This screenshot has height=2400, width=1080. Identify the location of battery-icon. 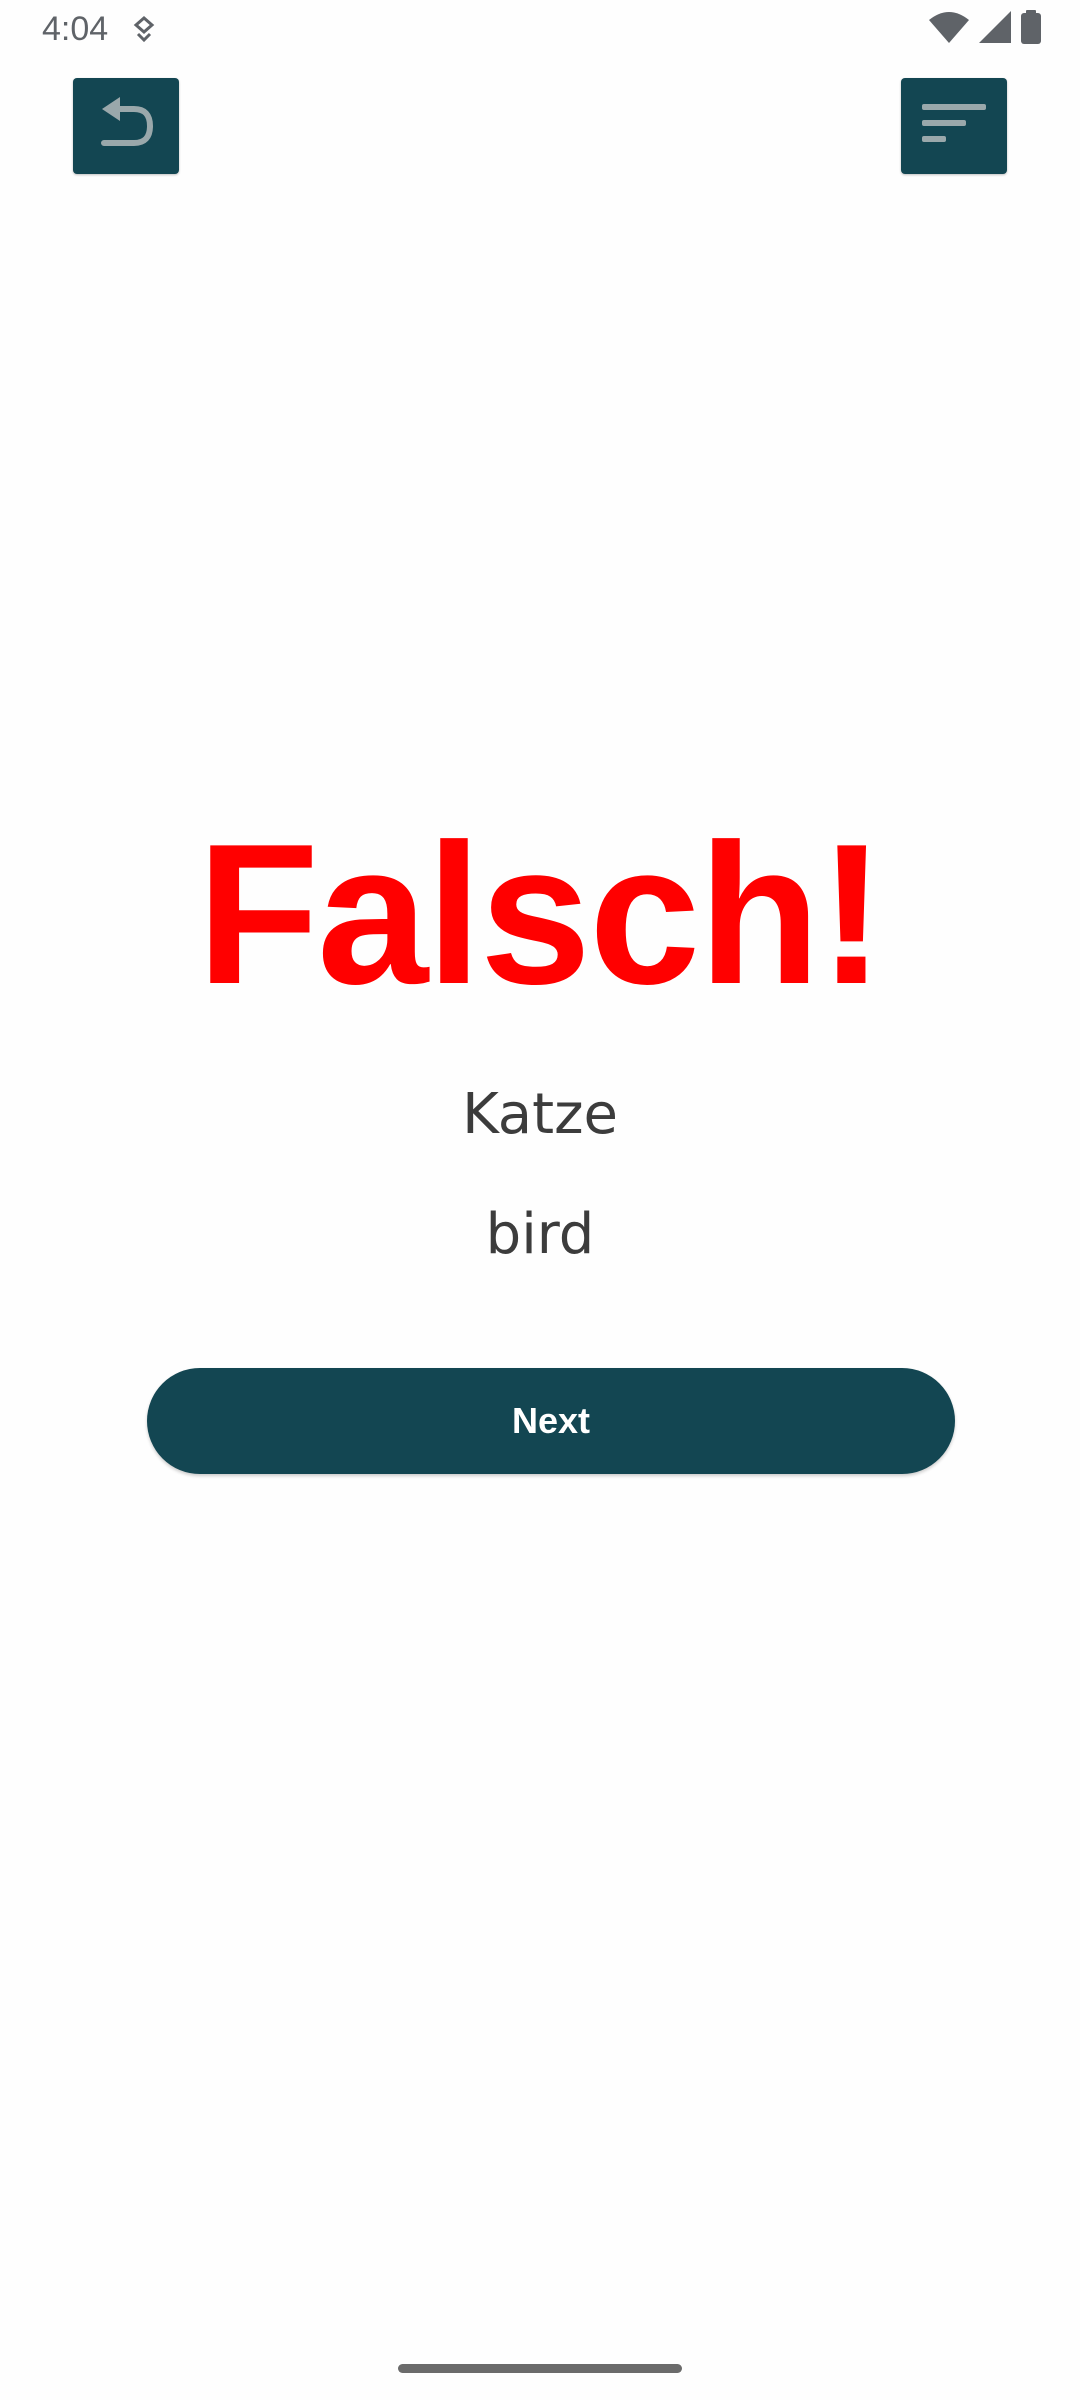
(1031, 29).